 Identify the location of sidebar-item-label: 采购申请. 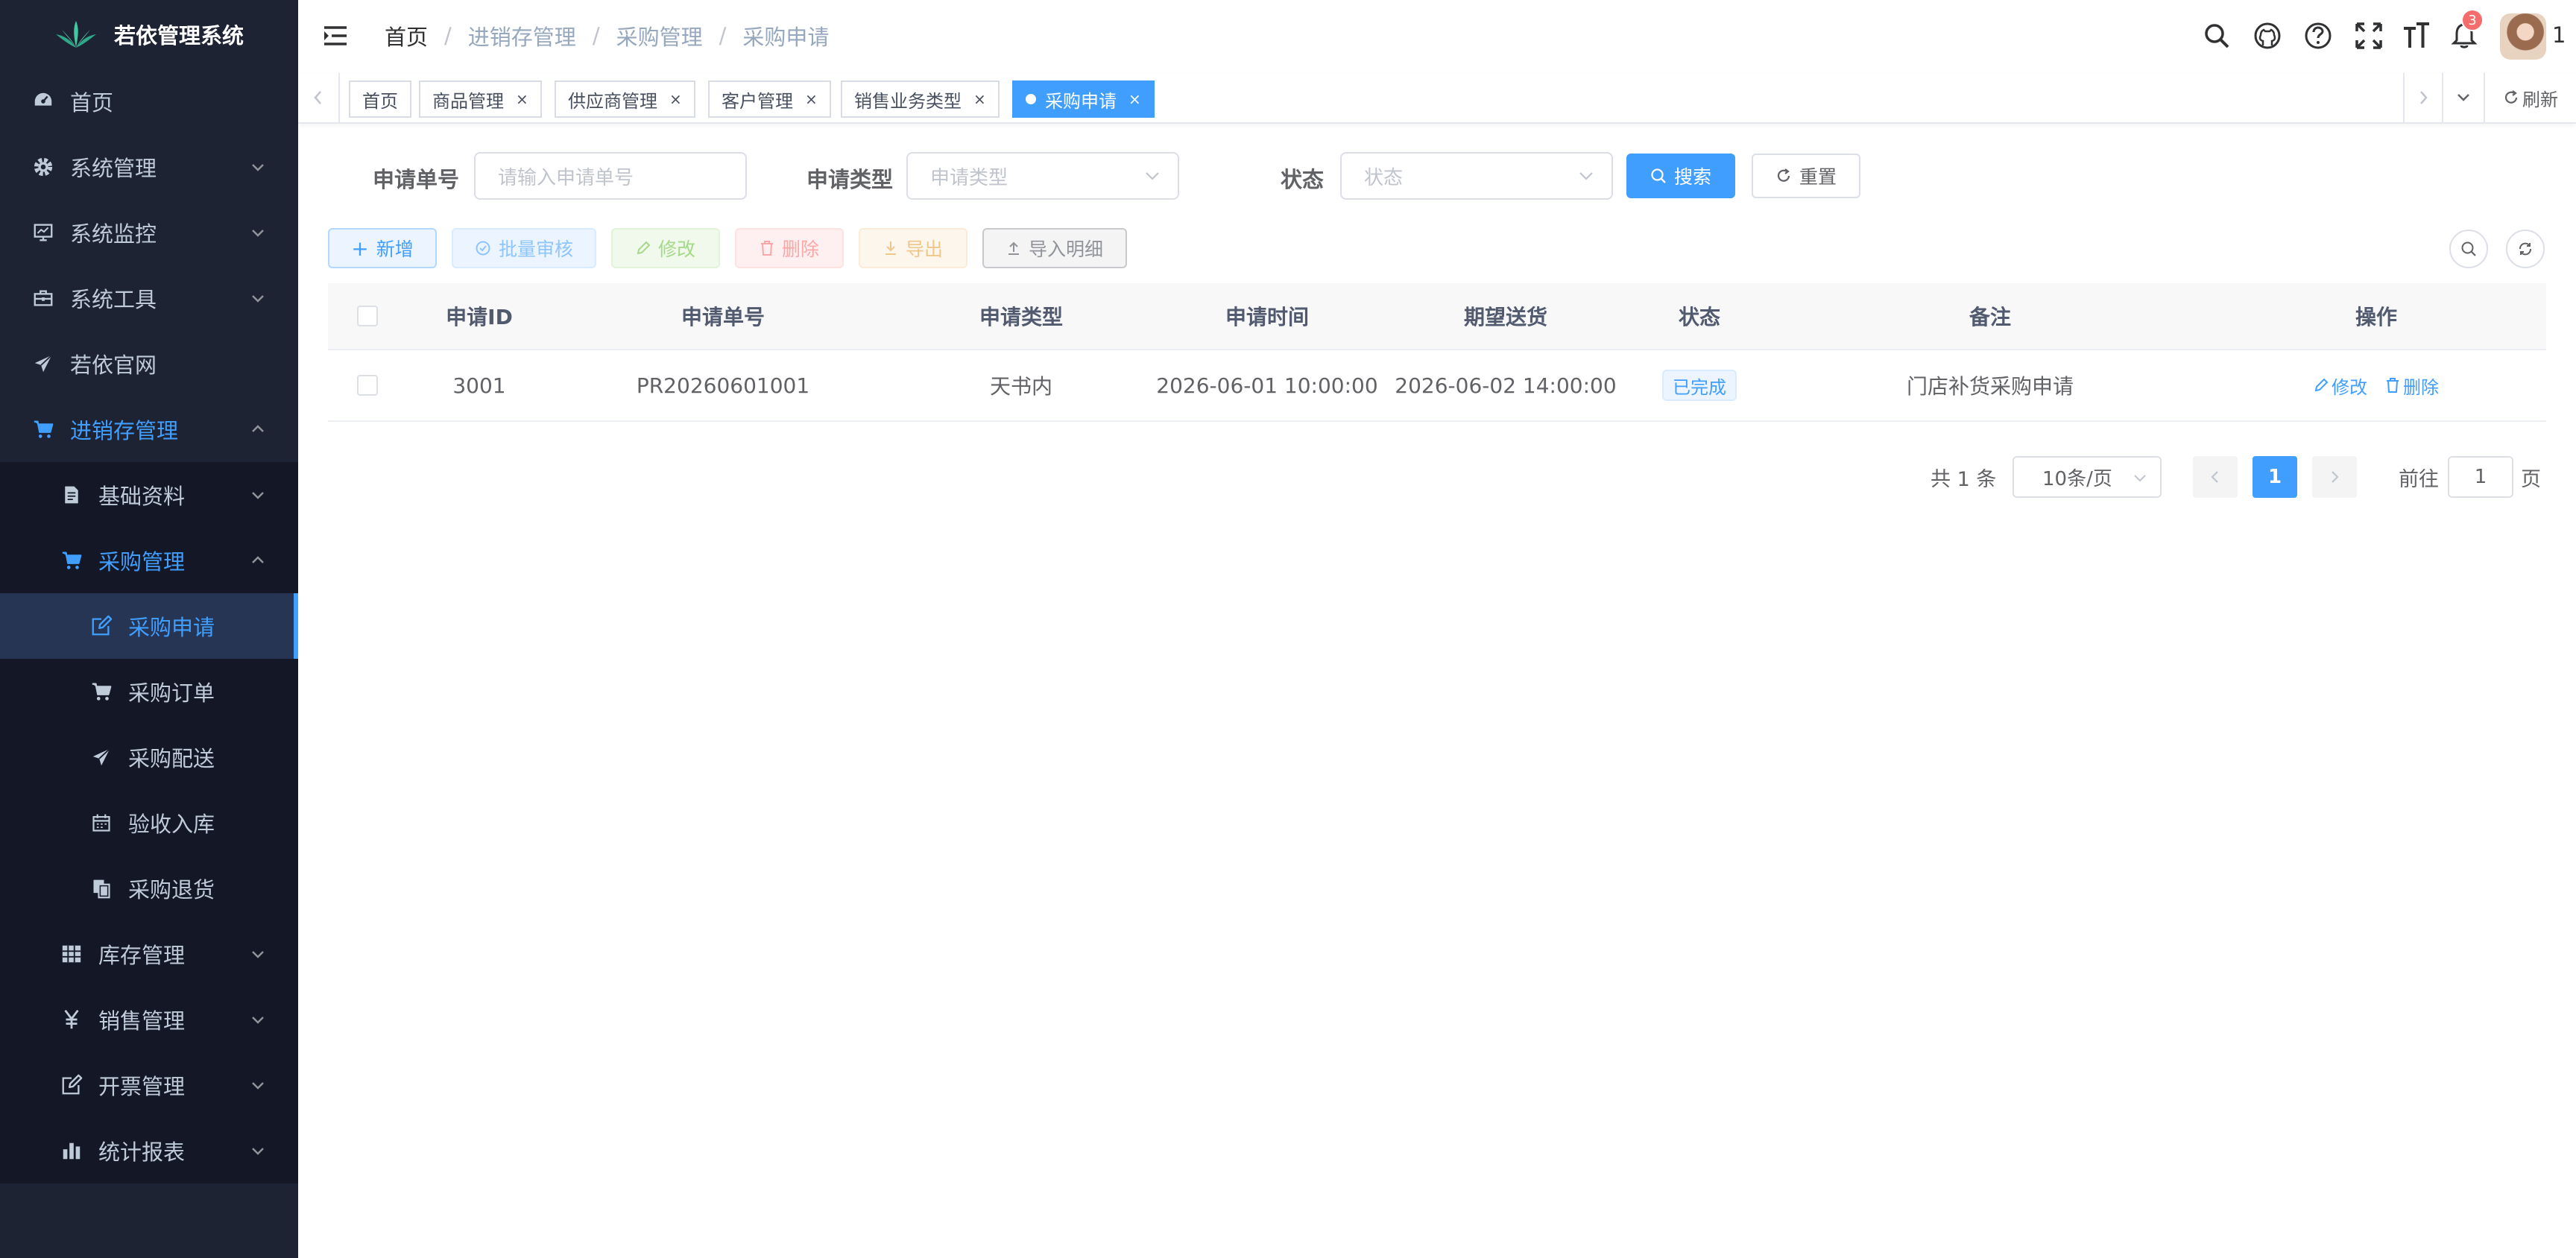
(171, 627).